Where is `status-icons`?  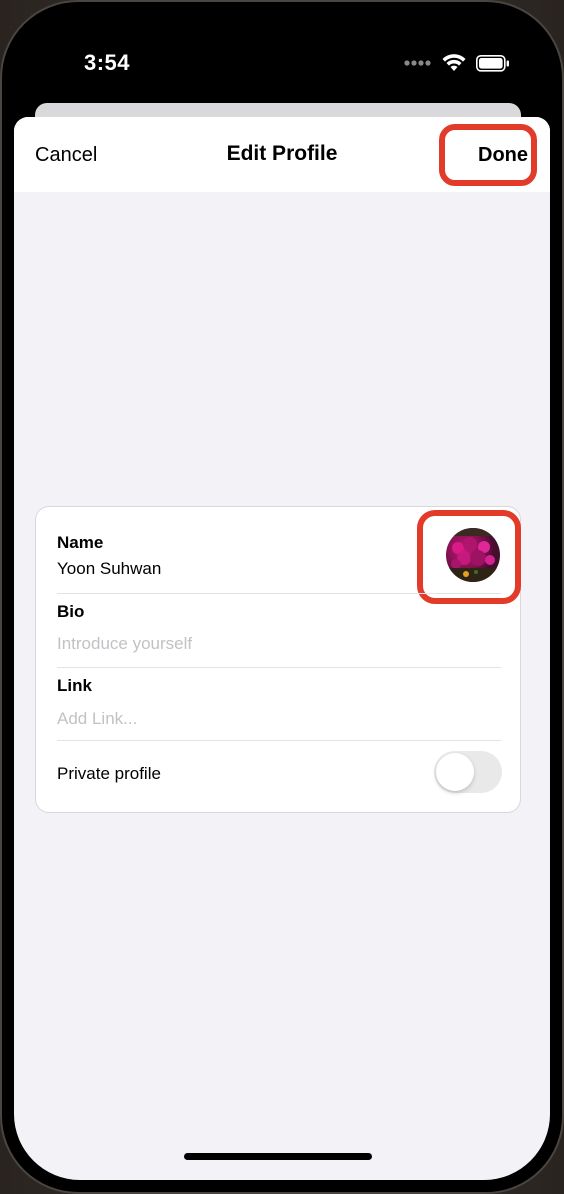 status-icons is located at coordinates (457, 63).